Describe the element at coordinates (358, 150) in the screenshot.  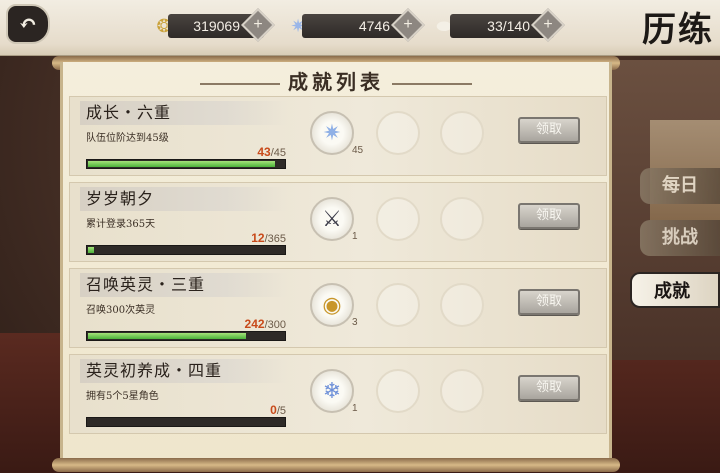
I see `reward-qty: 45` at that location.